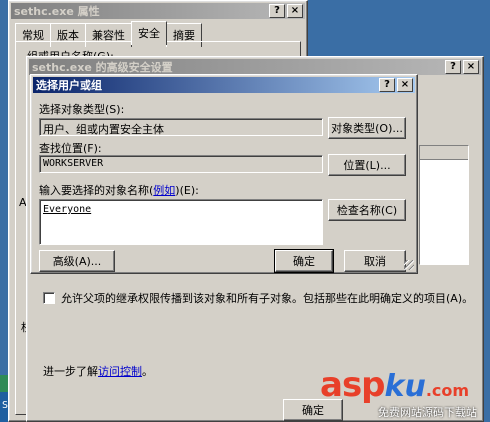 This screenshot has height=422, width=490. What do you see at coordinates (96, 190) in the screenshot?
I see `names-label-prefix: 输入要选择的对象名称(` at bounding box center [96, 190].